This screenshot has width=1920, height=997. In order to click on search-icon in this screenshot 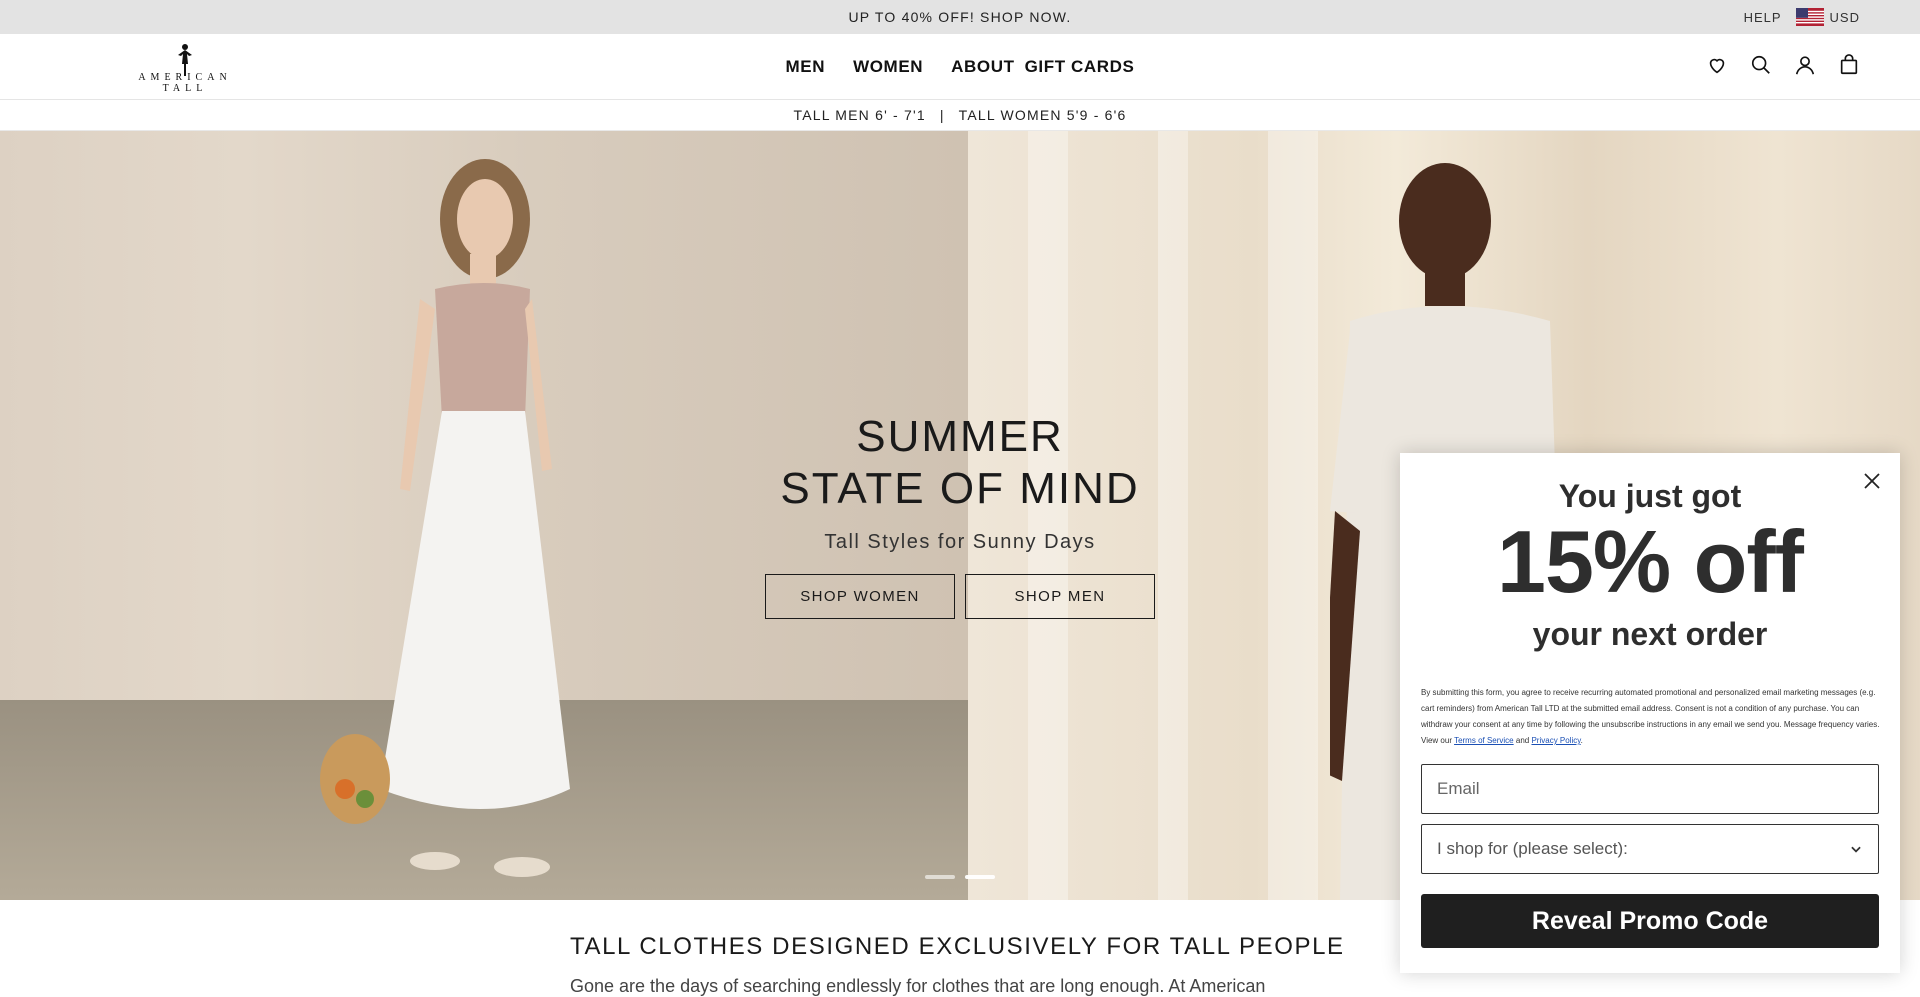, I will do `click(1761, 65)`.